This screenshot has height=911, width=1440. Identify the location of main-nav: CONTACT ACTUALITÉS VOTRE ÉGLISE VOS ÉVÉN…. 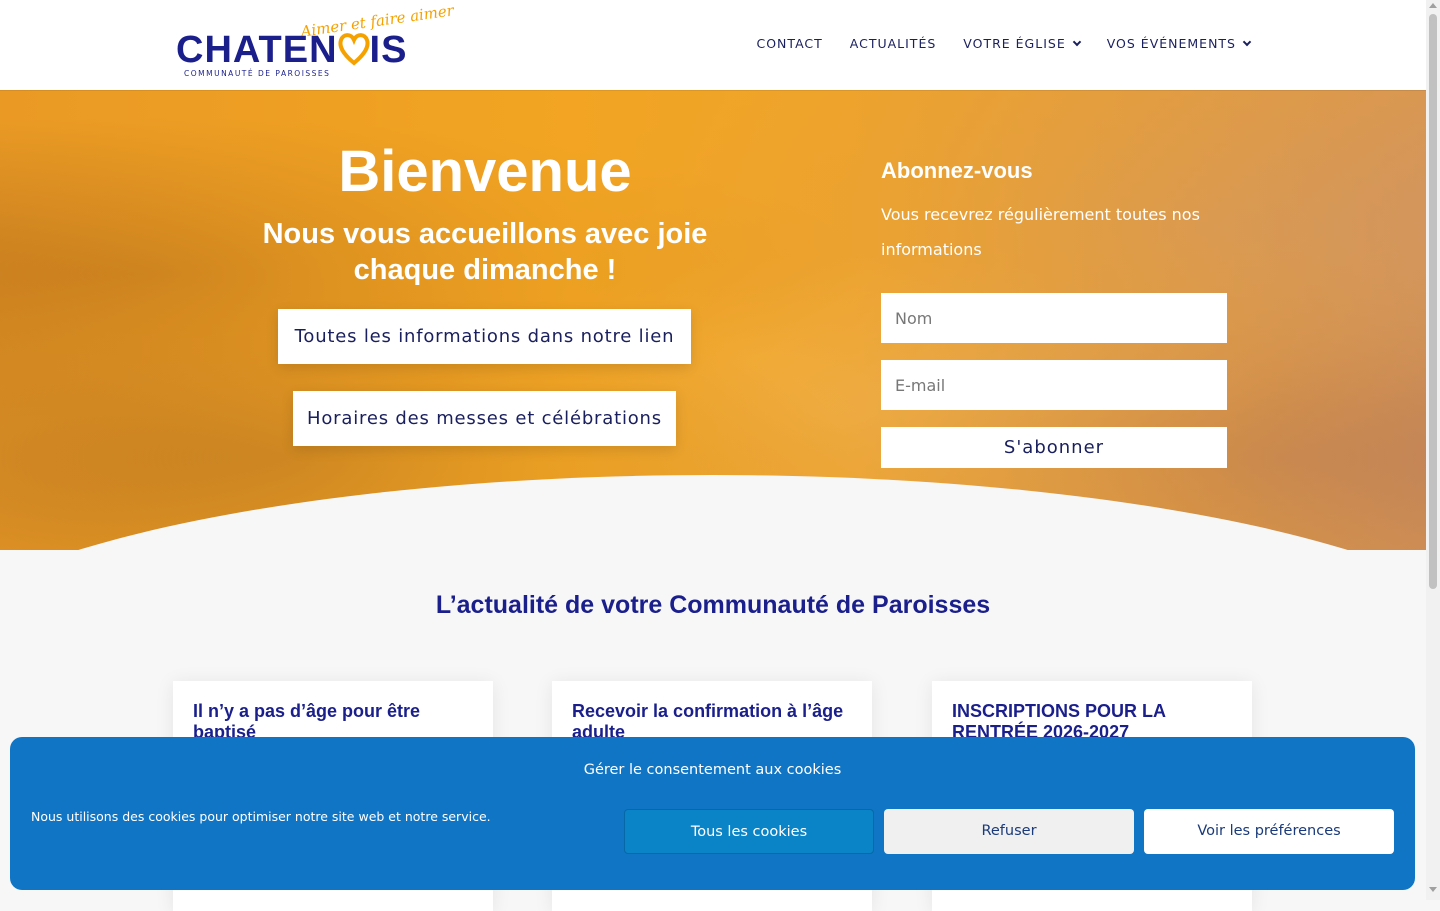
(1004, 43).